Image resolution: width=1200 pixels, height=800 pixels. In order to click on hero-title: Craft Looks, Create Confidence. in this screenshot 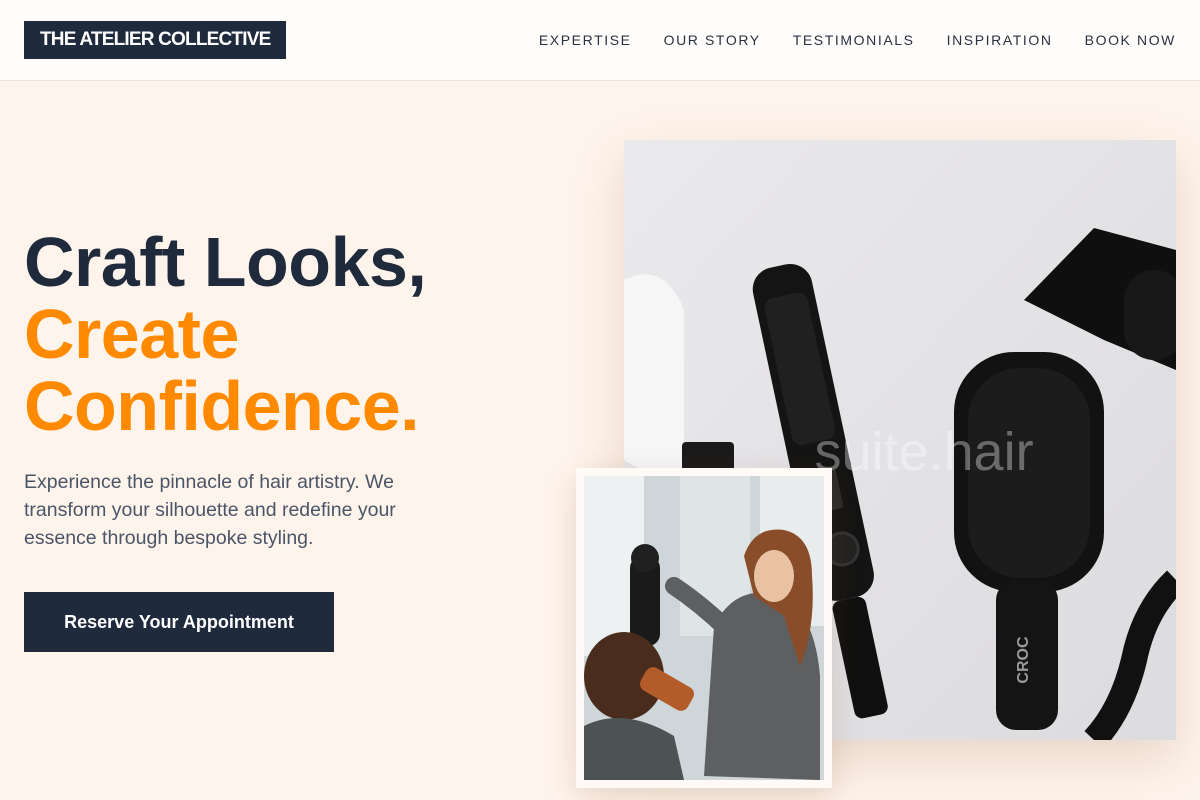, I will do `click(284, 334)`.